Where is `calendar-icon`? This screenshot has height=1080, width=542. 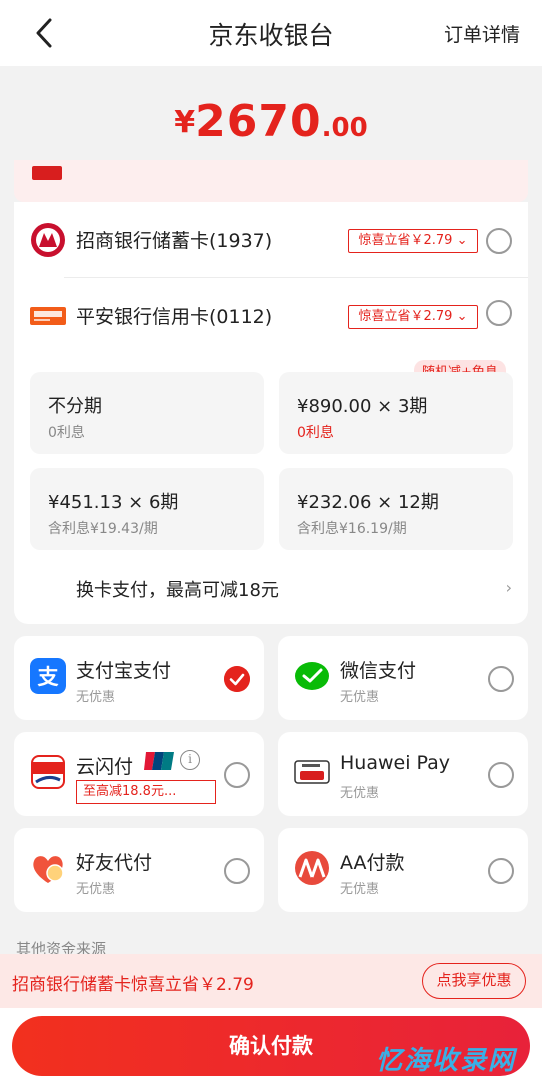 calendar-icon is located at coordinates (47, 173).